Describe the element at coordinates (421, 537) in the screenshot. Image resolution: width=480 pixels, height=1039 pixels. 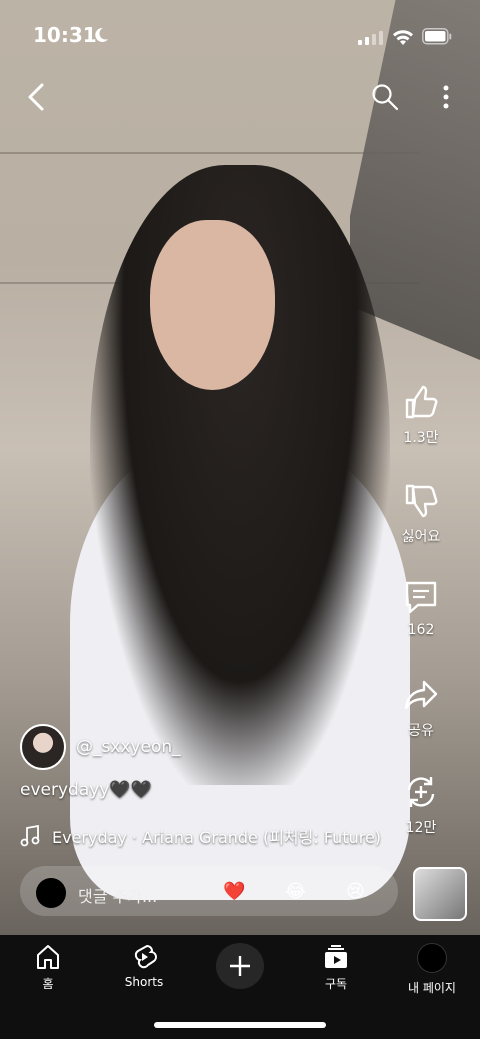
I see `dislike-label: 싫어요` at that location.